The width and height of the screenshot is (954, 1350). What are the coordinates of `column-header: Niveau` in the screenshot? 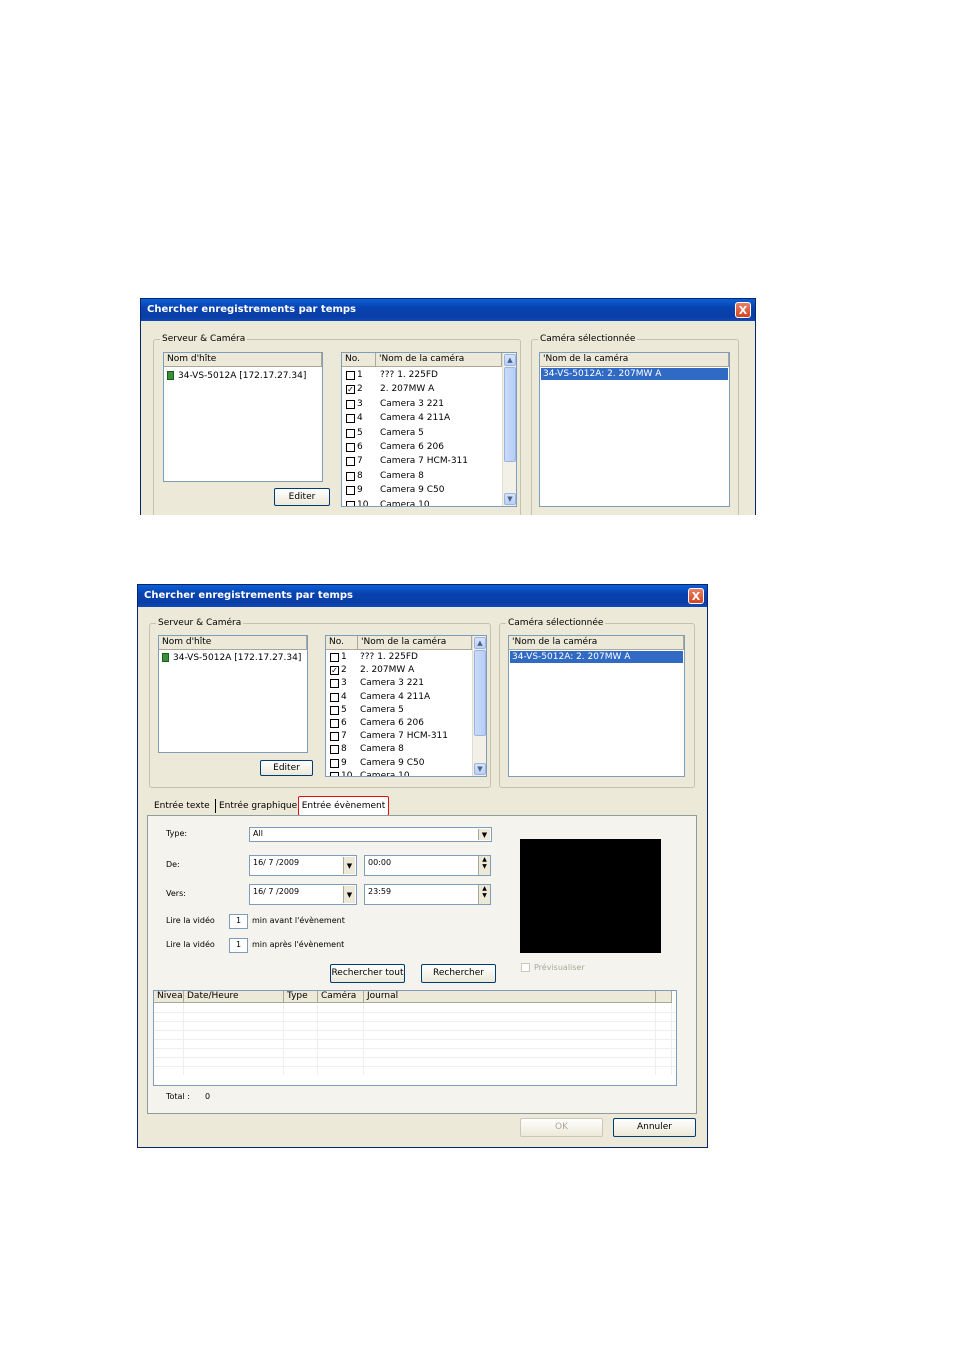 It's located at (169, 997).